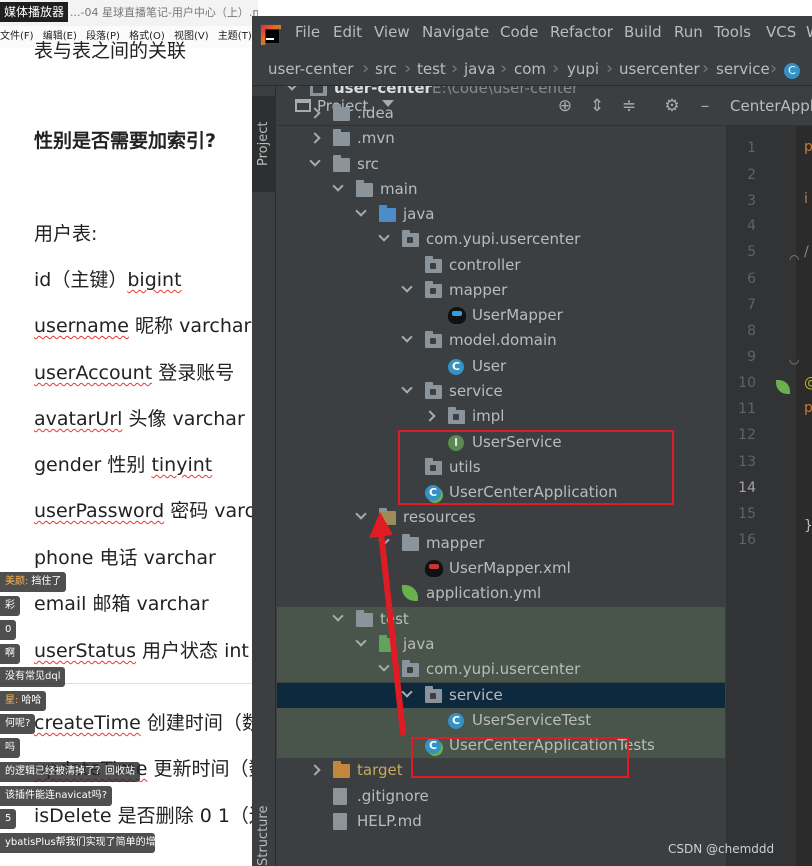 The height and width of the screenshot is (866, 812). What do you see at coordinates (431, 69) in the screenshot?
I see `breadcrumb-test: test` at bounding box center [431, 69].